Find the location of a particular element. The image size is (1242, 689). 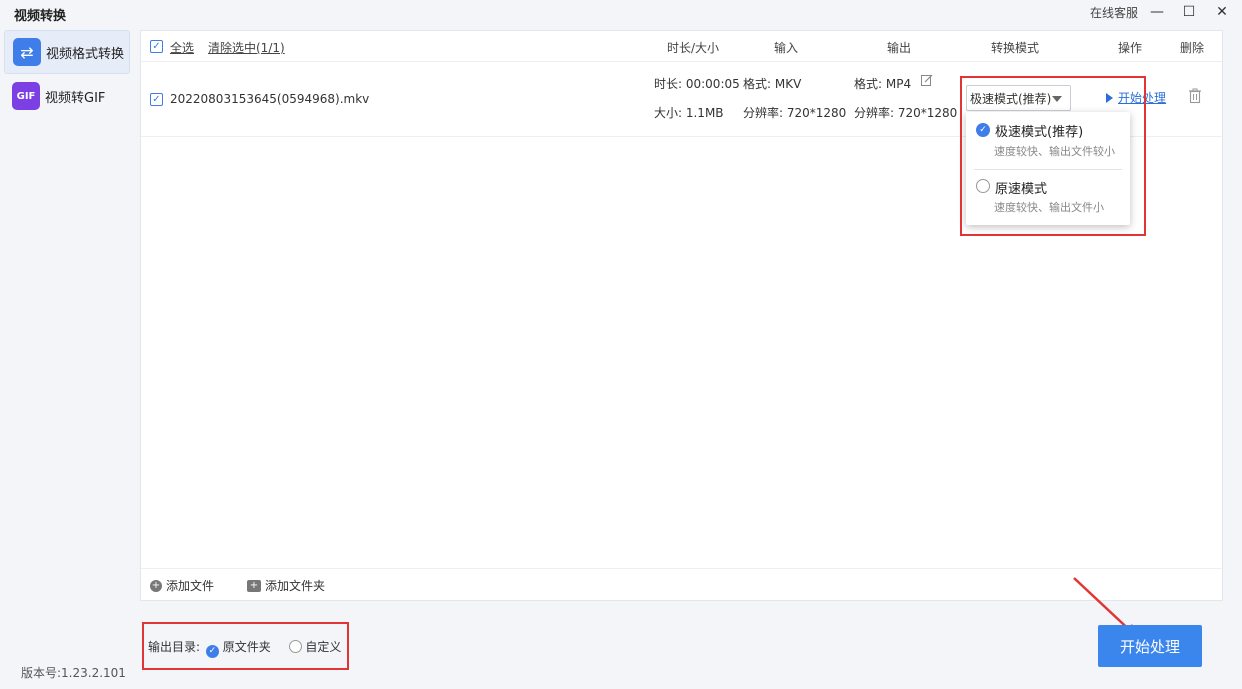

add-folder-button: + 添加文件夹 is located at coordinates (286, 585).